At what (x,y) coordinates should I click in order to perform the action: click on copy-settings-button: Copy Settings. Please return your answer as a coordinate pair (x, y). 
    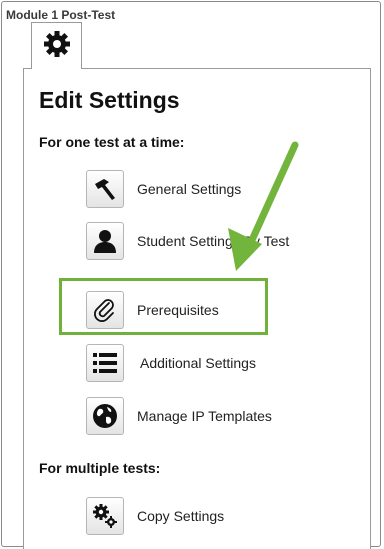
    Looking at the image, I should click on (155, 516).